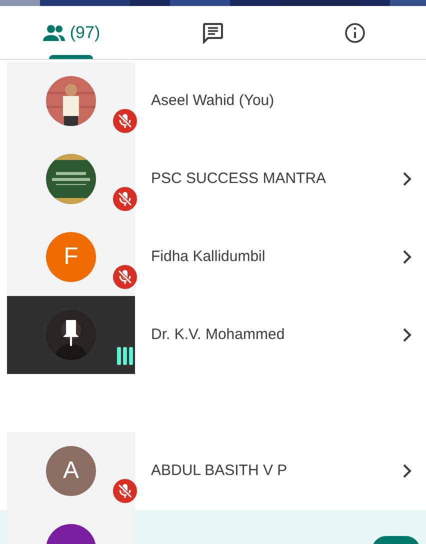  I want to click on people-tab: (97), so click(71, 32).